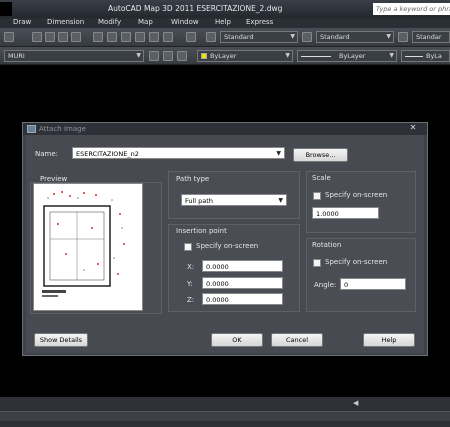  Describe the element at coordinates (352, 56) in the screenshot. I see `linetype-value: ByLayer` at that location.